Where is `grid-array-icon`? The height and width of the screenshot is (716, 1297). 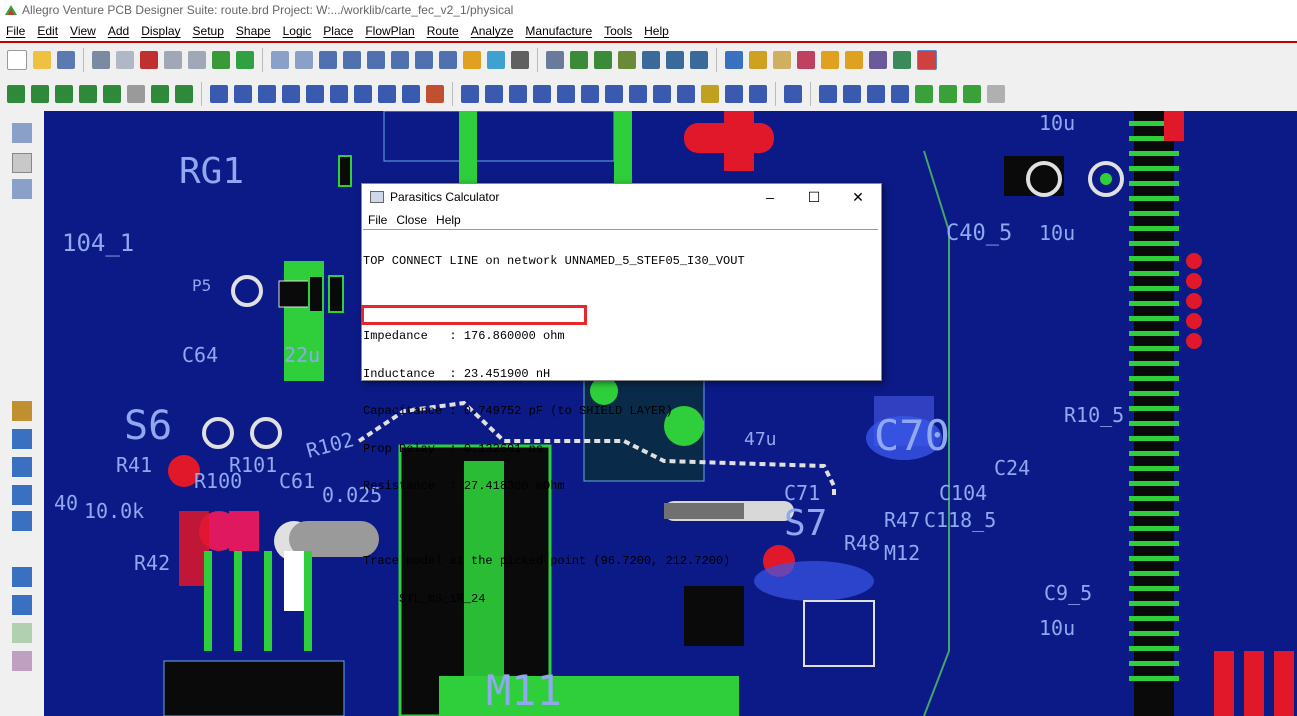
grid-array-icon is located at coordinates (686, 94).